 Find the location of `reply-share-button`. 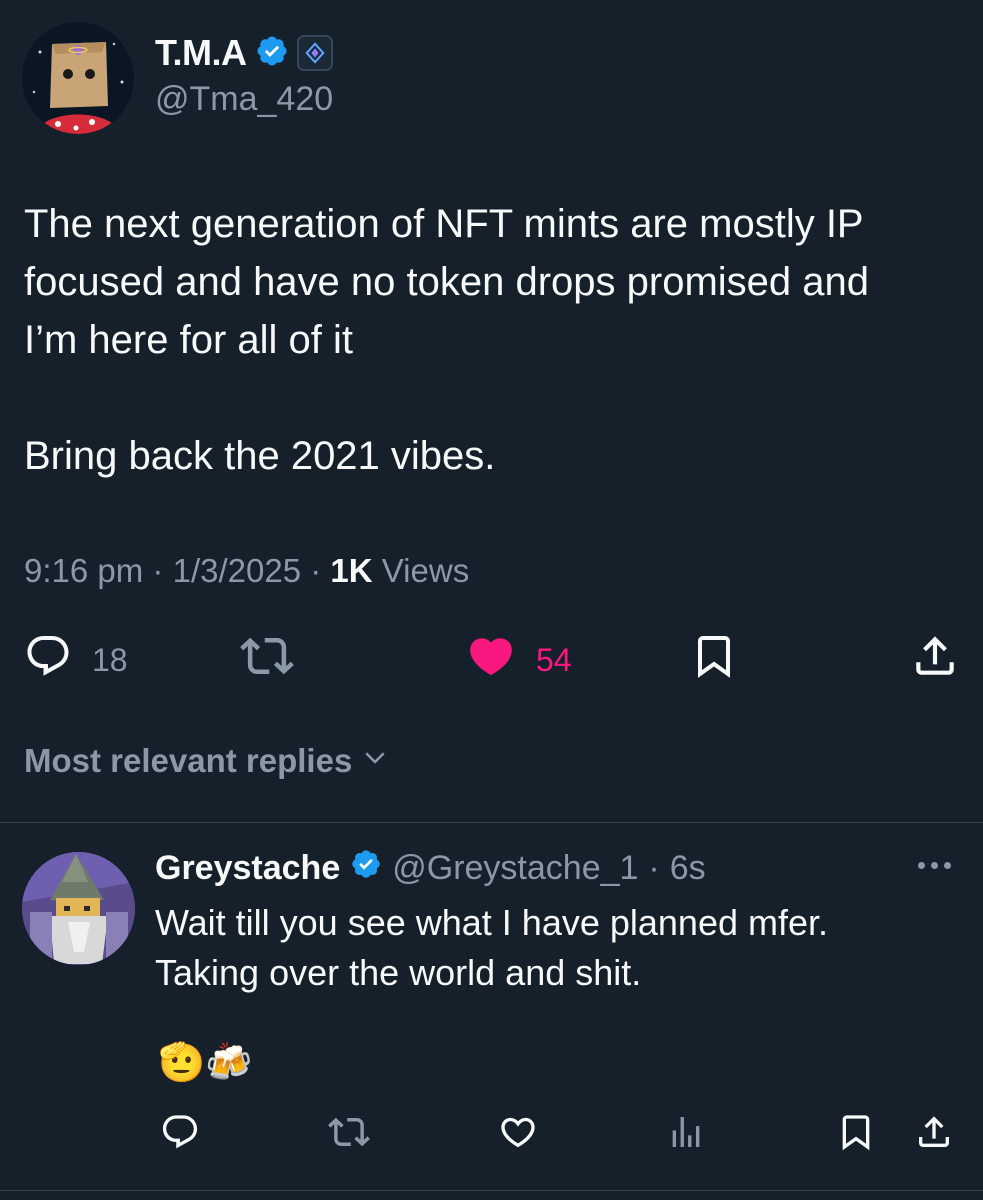

reply-share-button is located at coordinates (934, 1134).